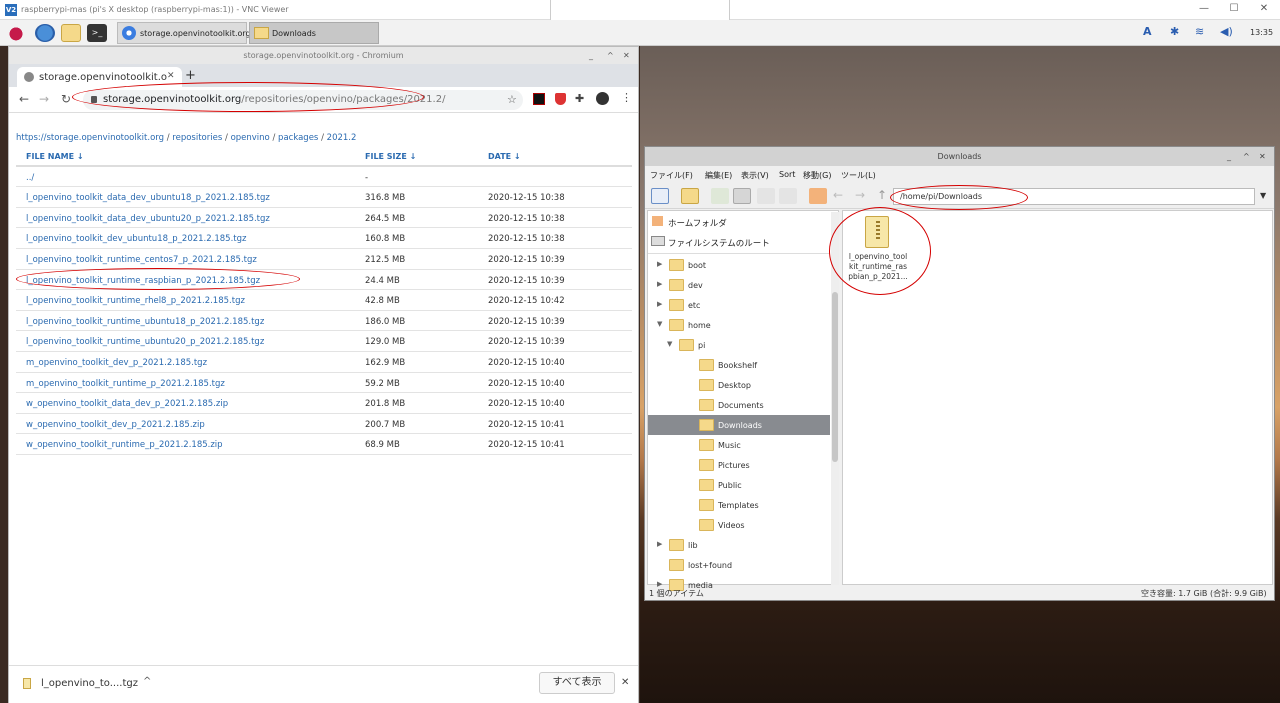 The height and width of the screenshot is (703, 1280). What do you see at coordinates (1074, 196) in the screenshot?
I see `path-input: /home/pi/Downloads` at bounding box center [1074, 196].